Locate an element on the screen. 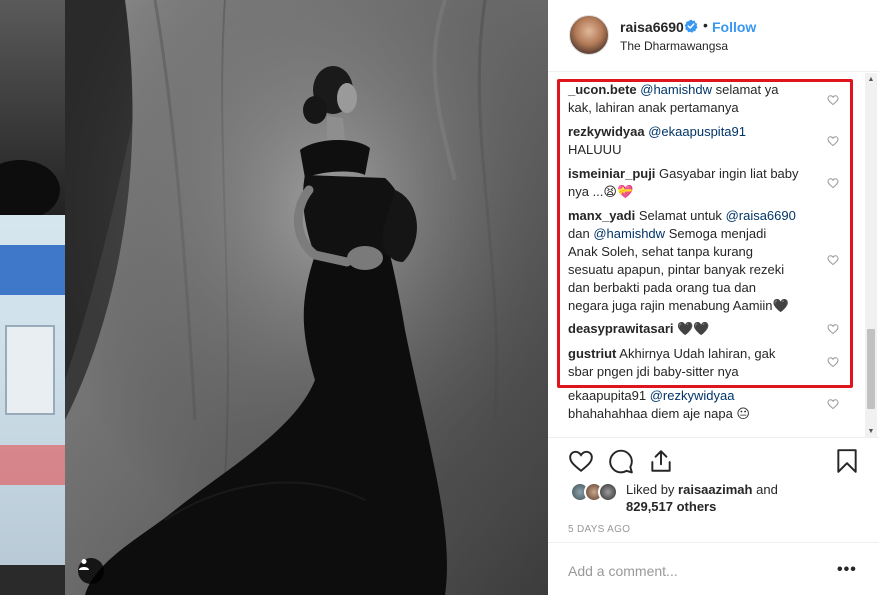  comment-mention: @rezkywidyaa is located at coordinates (692, 395).